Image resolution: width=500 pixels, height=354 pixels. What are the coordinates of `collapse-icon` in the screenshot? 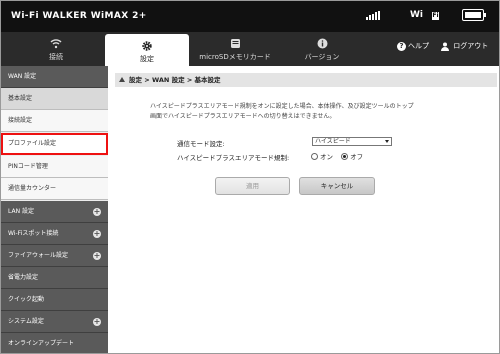 It's located at (122, 79).